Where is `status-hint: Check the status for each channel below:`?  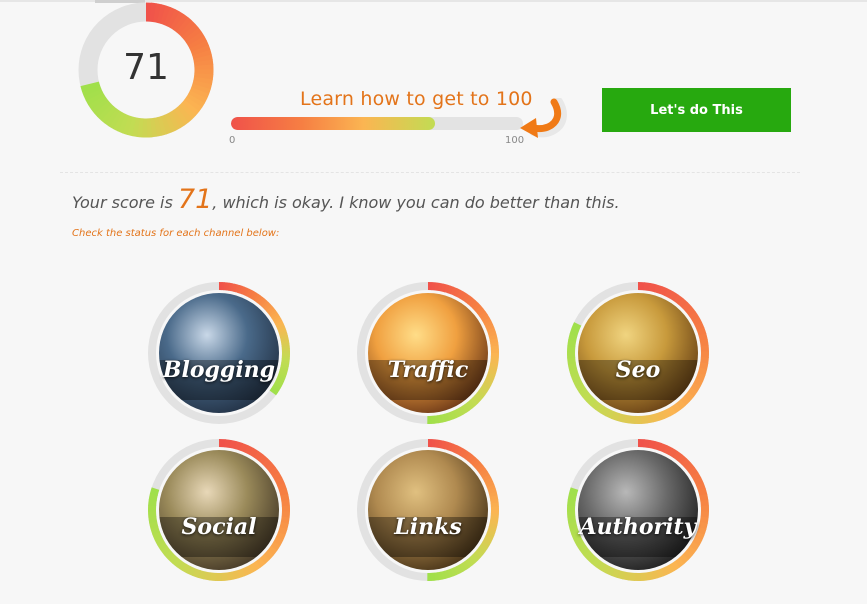 status-hint: Check the status for each channel below: is located at coordinates (176, 233).